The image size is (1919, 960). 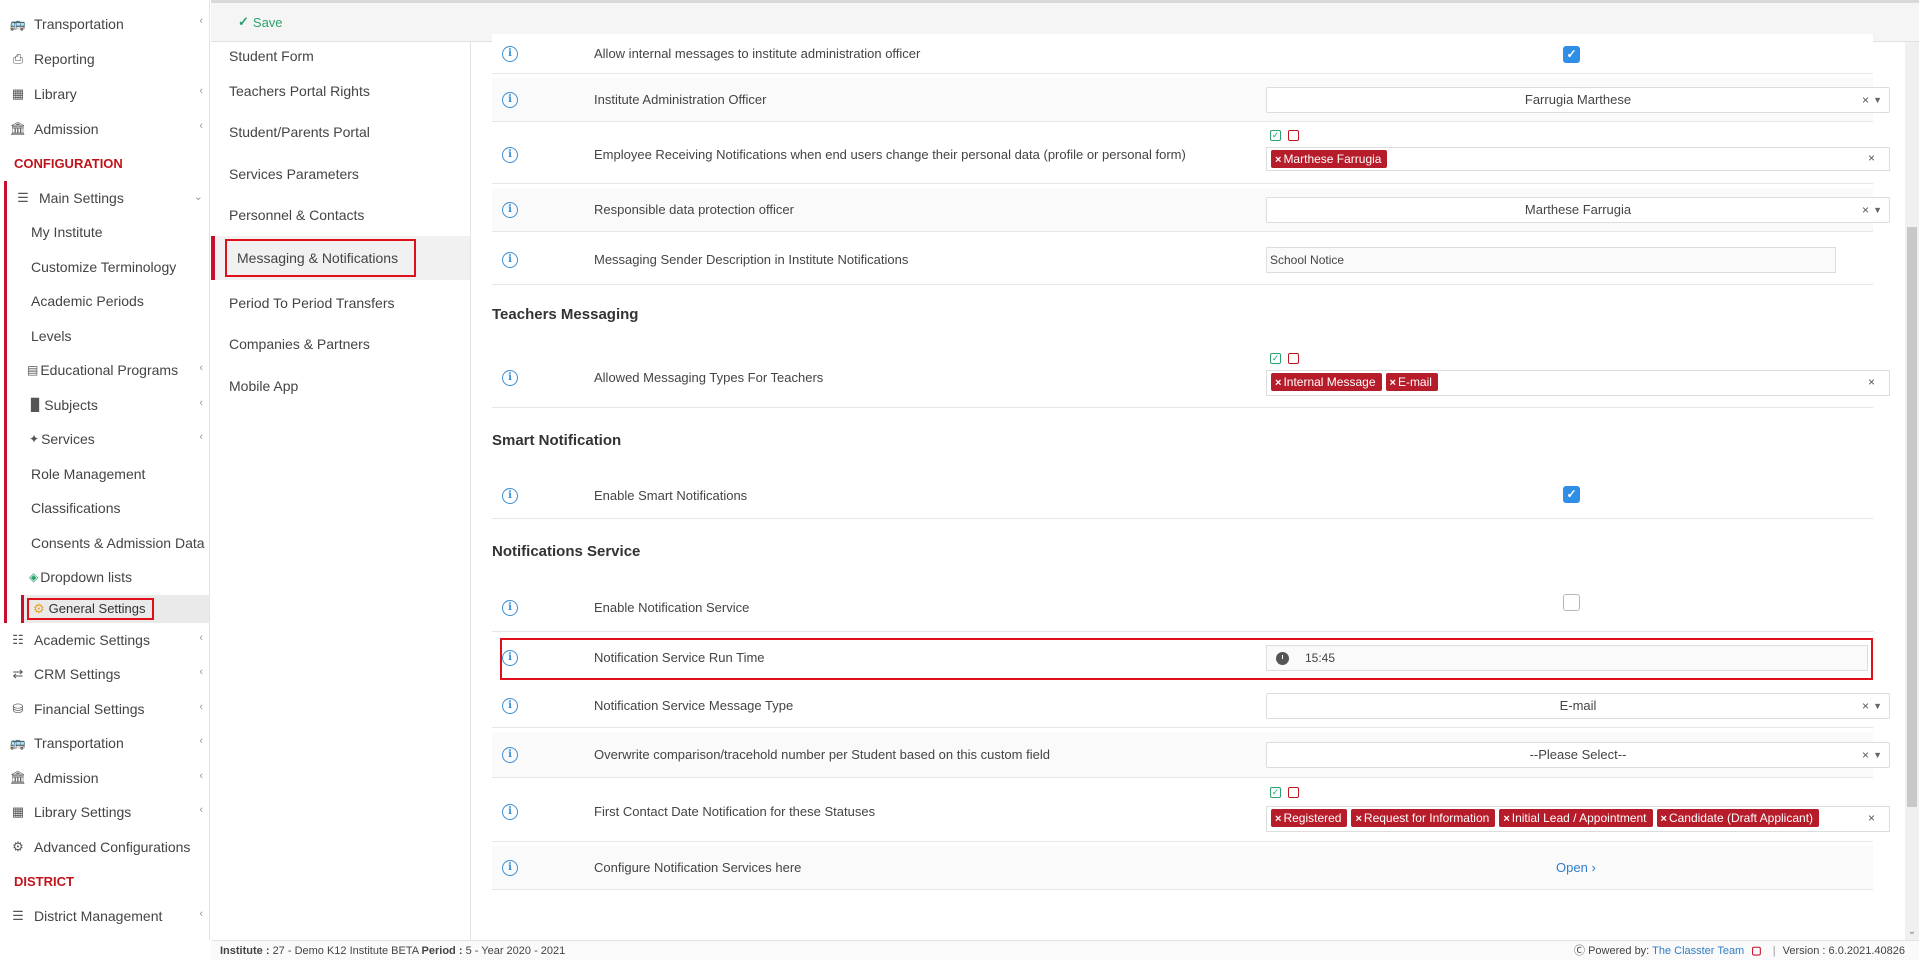 I want to click on message-type-select: E-mail × ▼, so click(x=1578, y=706).